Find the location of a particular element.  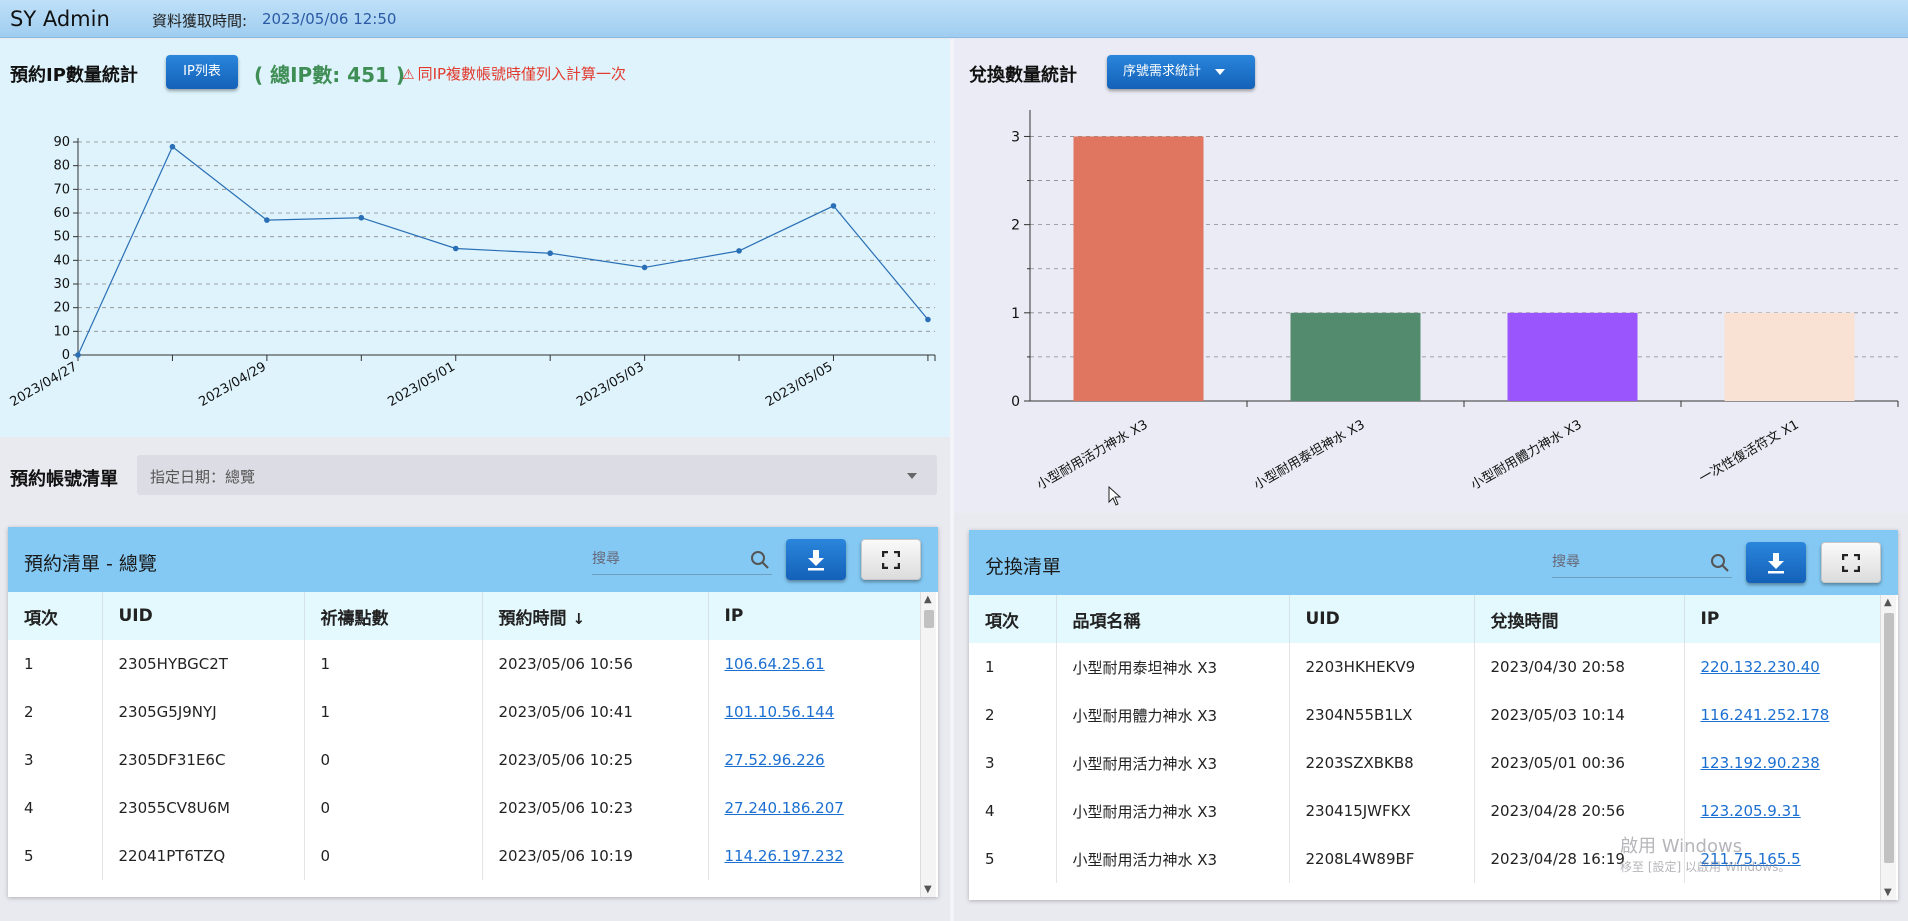

y-tick-label: 2 is located at coordinates (1015, 226).